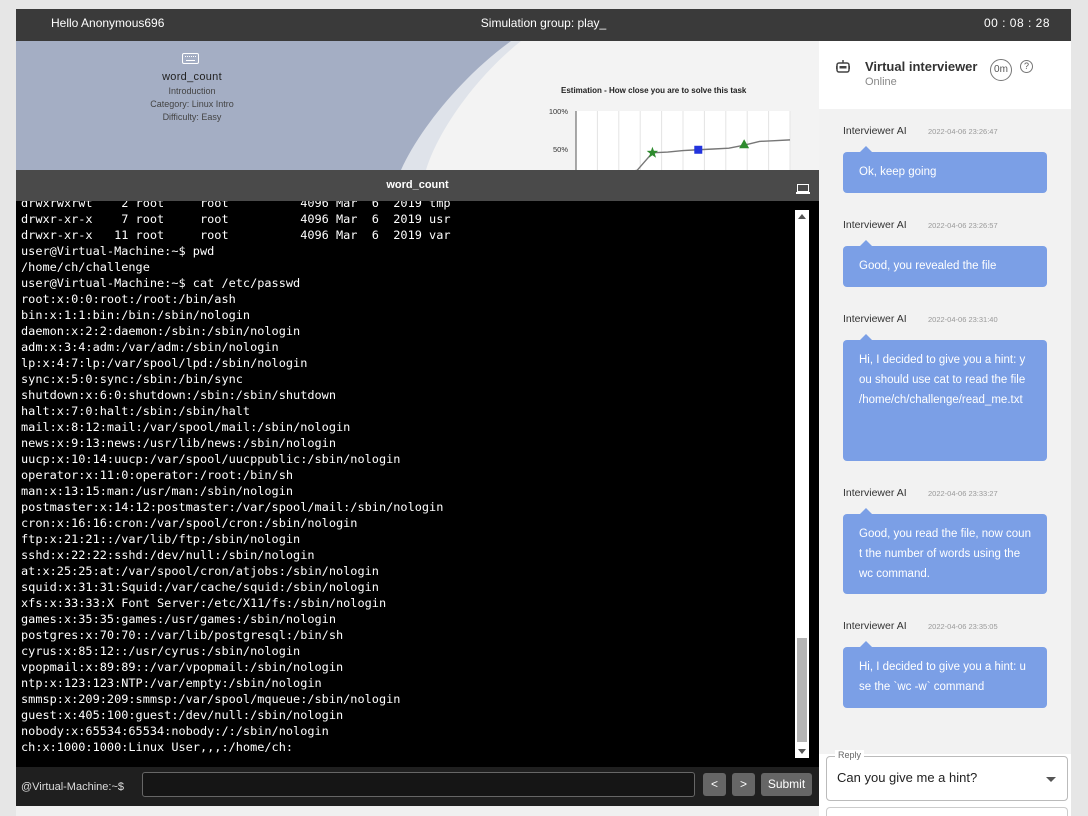 Image resolution: width=1088 pixels, height=816 pixels. What do you see at coordinates (945, 75) in the screenshot?
I see `interviewer-header: Virtual interviewer Online 0m ?` at bounding box center [945, 75].